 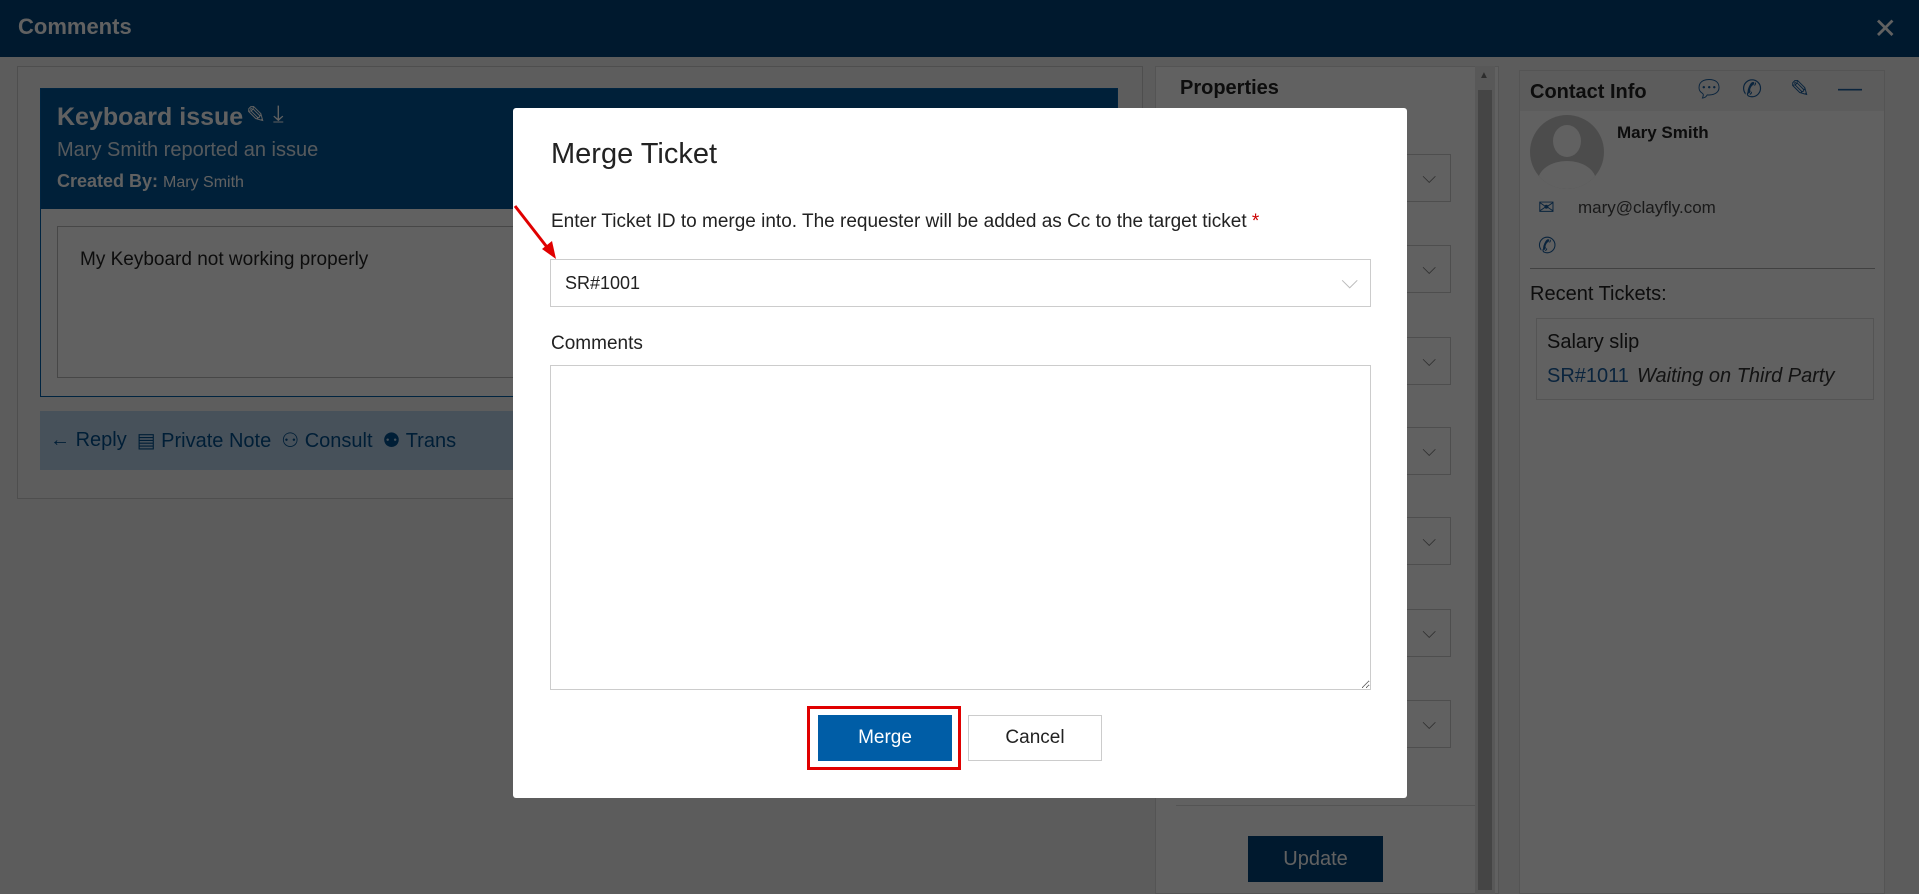 What do you see at coordinates (534, 232) in the screenshot?
I see `annotation-arrow-icon` at bounding box center [534, 232].